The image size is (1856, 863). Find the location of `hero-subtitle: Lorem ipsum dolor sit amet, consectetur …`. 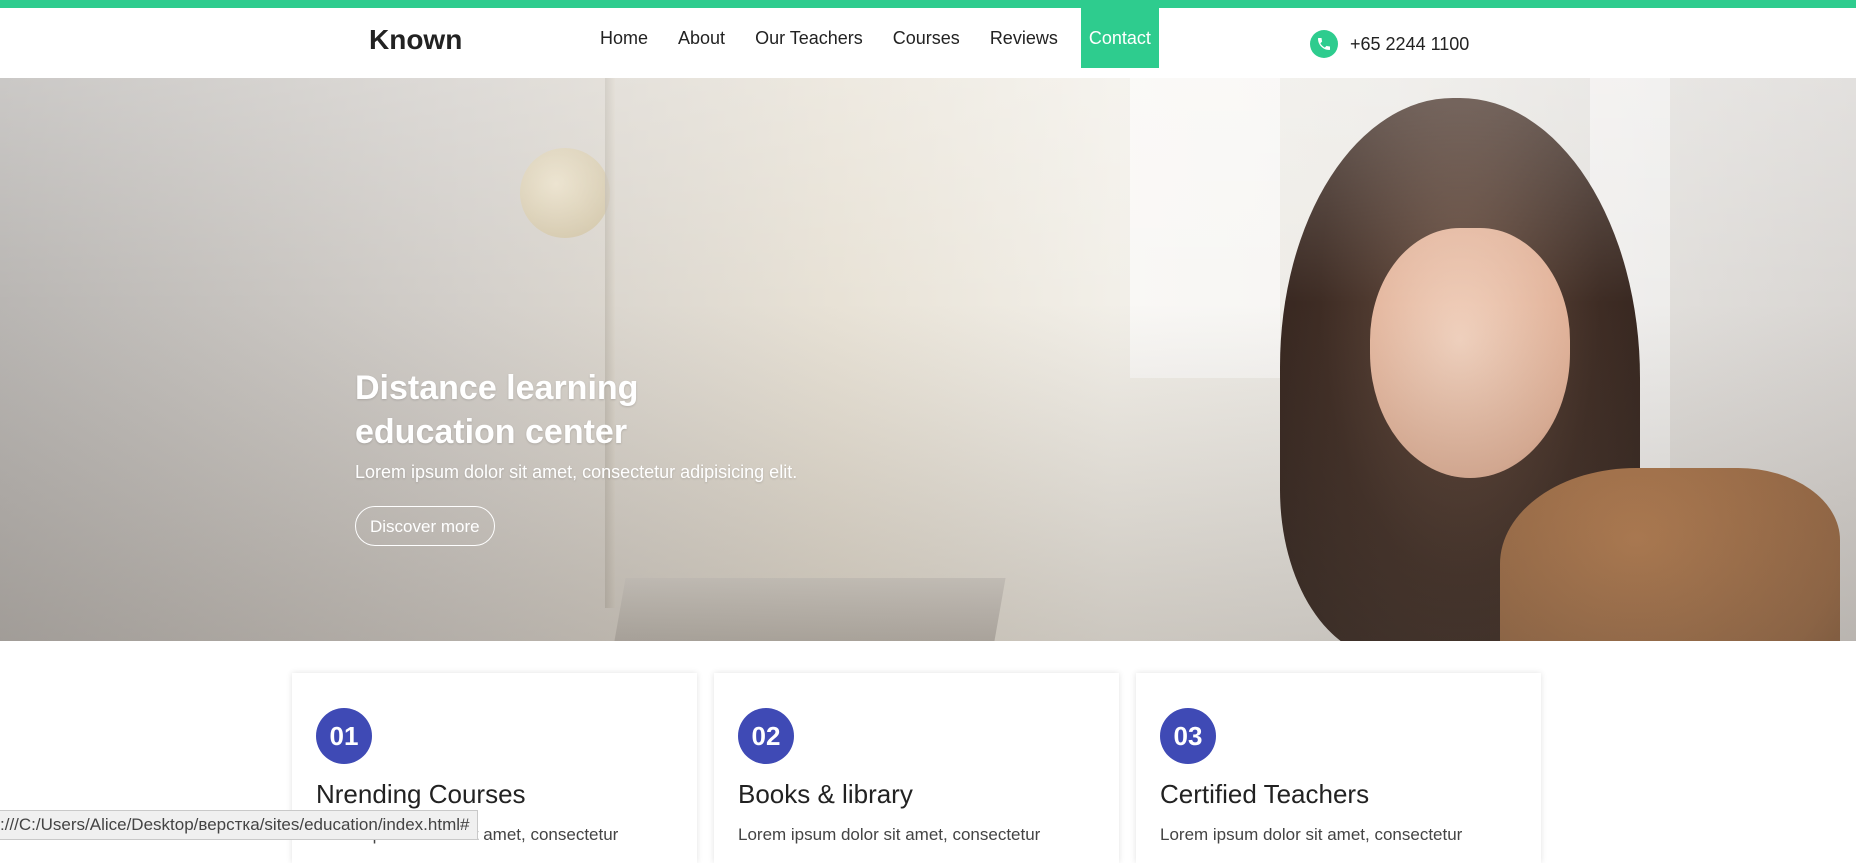

hero-subtitle: Lorem ipsum dolor sit amet, consectetur … is located at coordinates (576, 472).